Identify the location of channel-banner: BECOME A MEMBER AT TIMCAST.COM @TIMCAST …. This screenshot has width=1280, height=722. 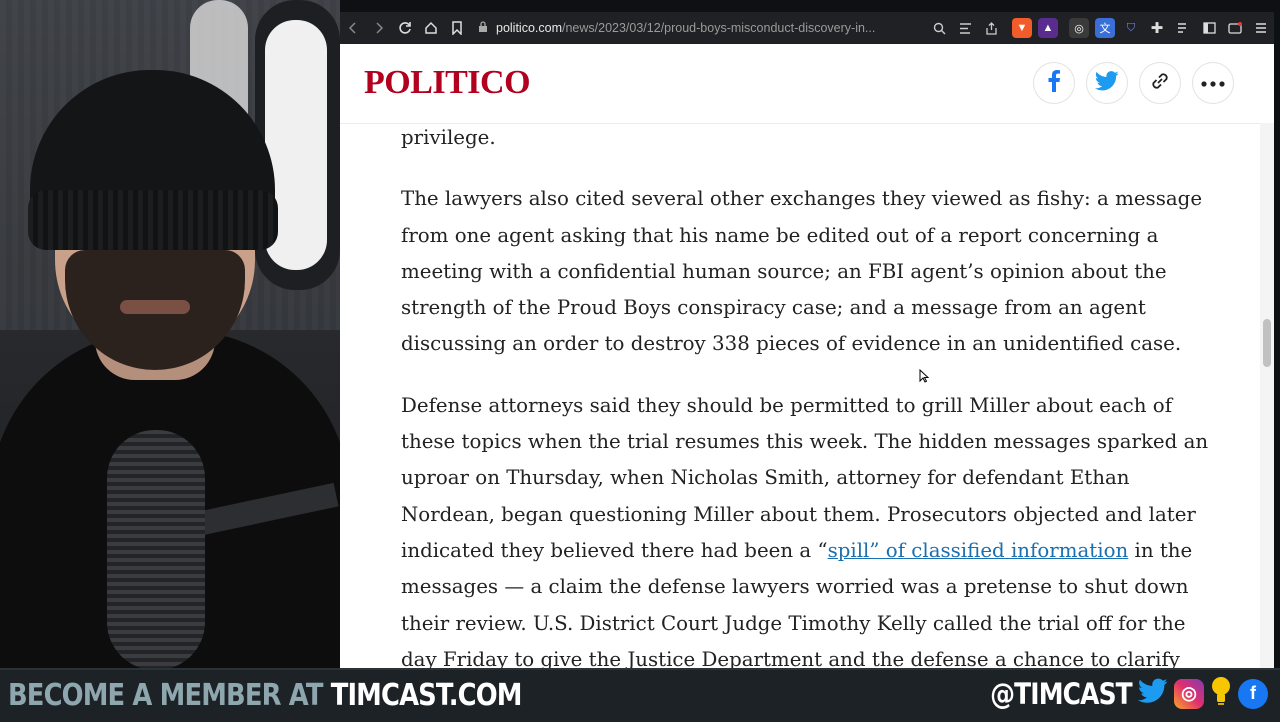
(640, 695).